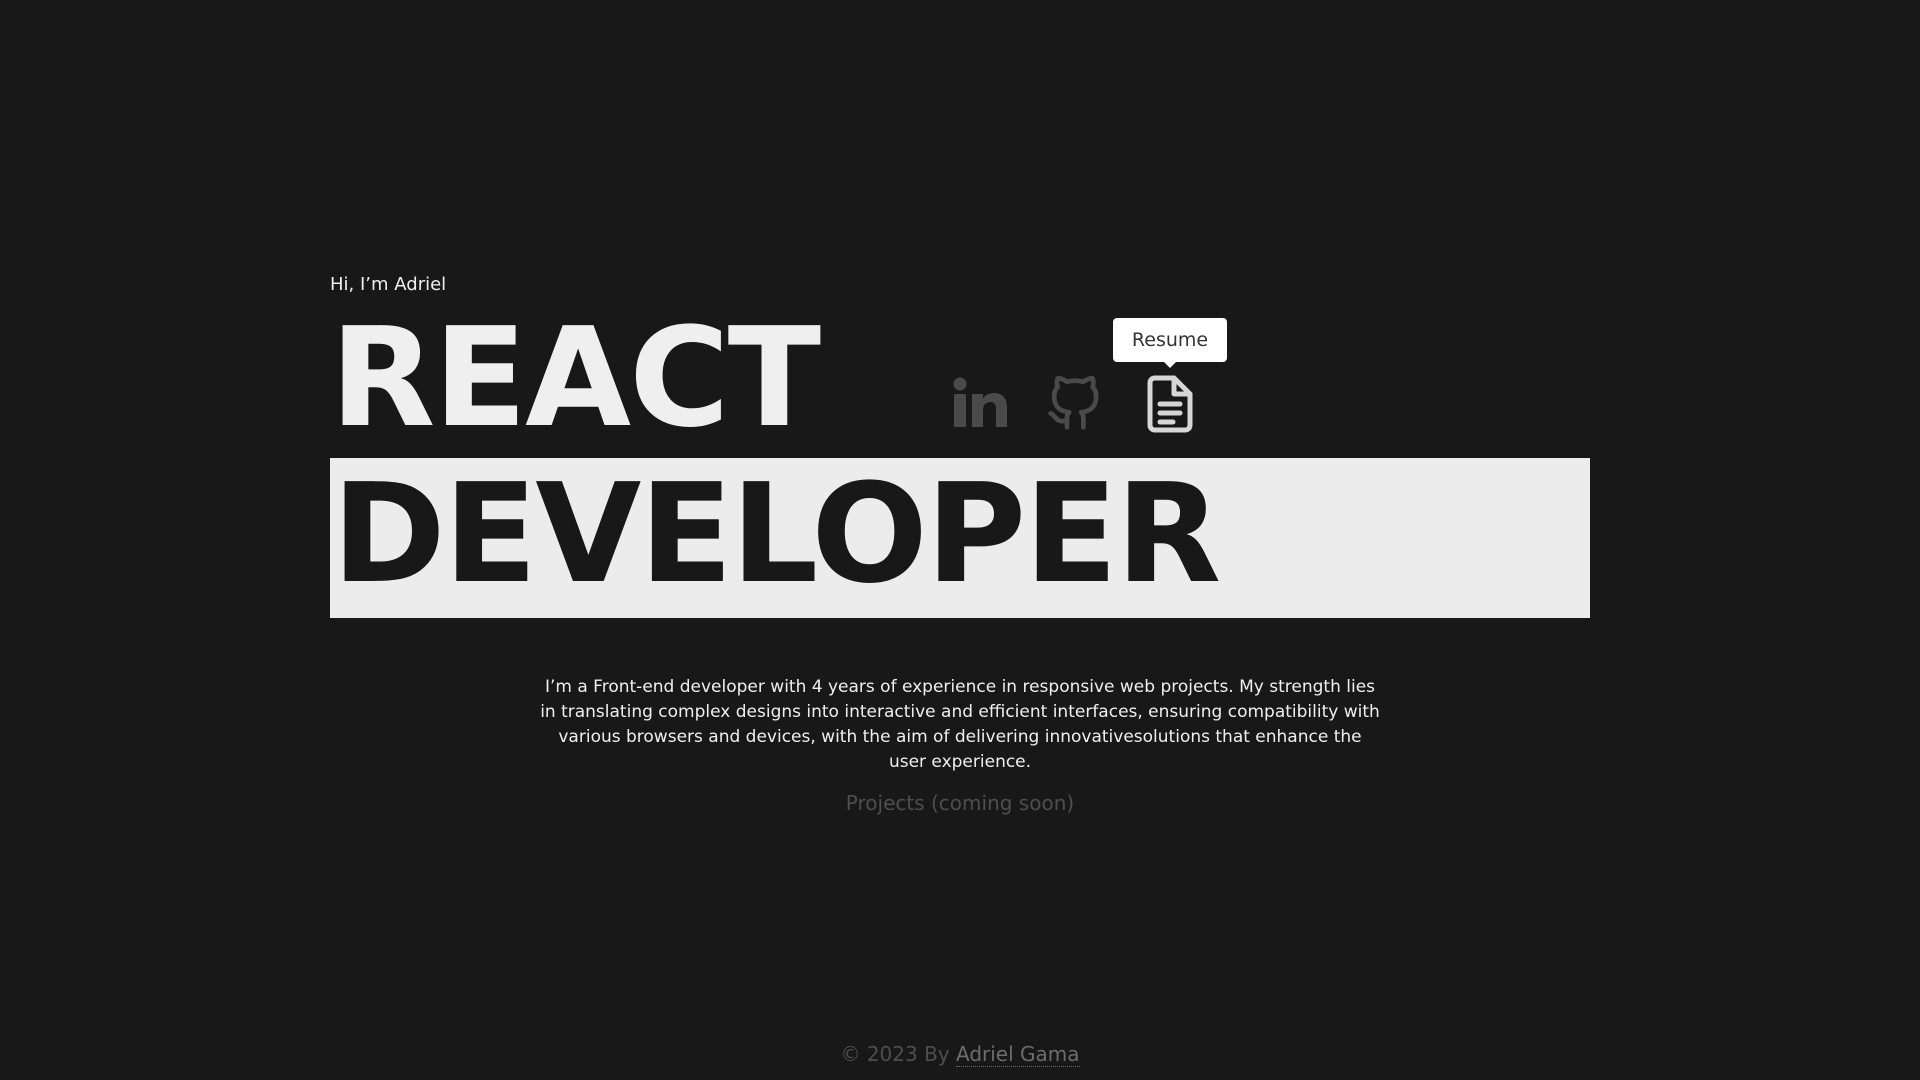 The height and width of the screenshot is (1080, 1920). I want to click on hero-title-line-1: REACT, so click(575, 378).